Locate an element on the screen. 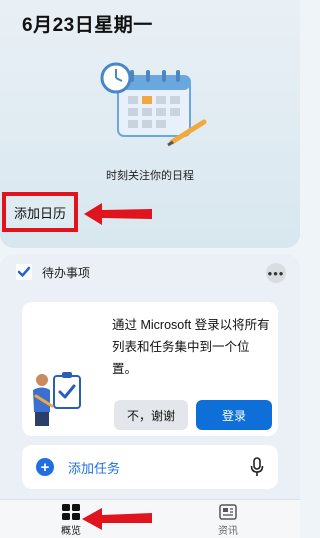 This screenshot has height=538, width=320. add-calendar-button: 添加日历 is located at coordinates (40, 212).